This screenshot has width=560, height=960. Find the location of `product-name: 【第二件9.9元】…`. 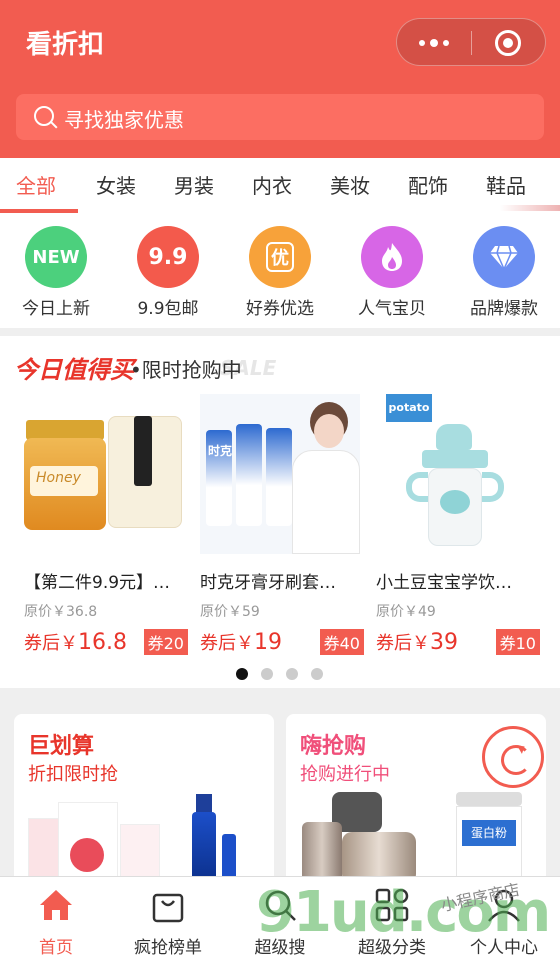

product-name: 【第二件9.9元】… is located at coordinates (97, 583).